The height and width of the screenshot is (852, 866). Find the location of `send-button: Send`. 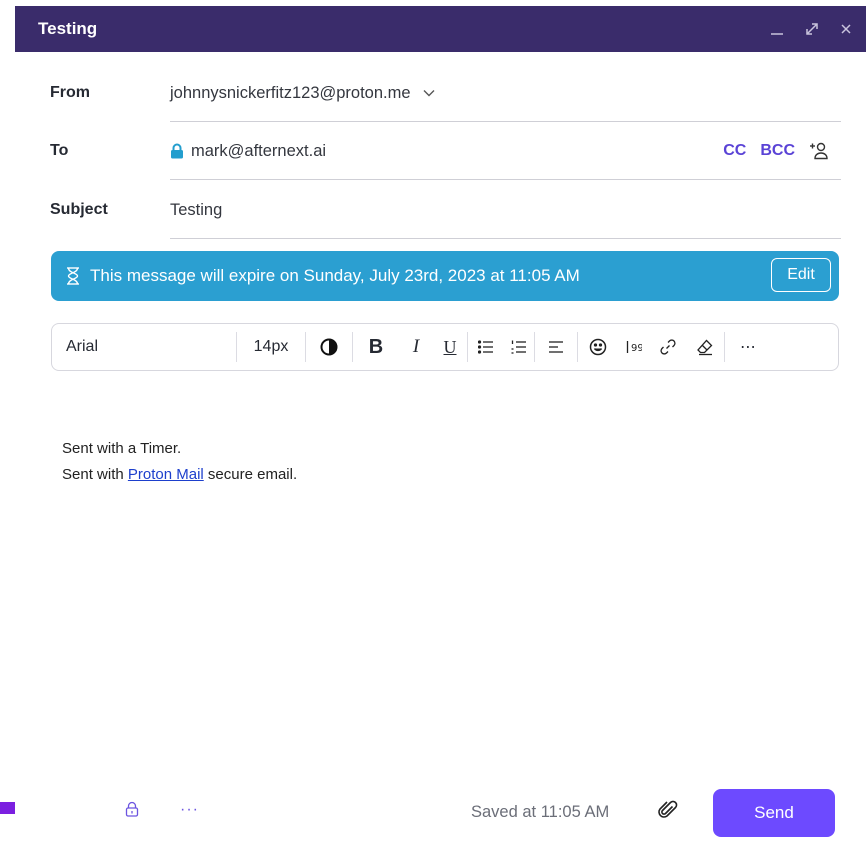

send-button: Send is located at coordinates (774, 813).